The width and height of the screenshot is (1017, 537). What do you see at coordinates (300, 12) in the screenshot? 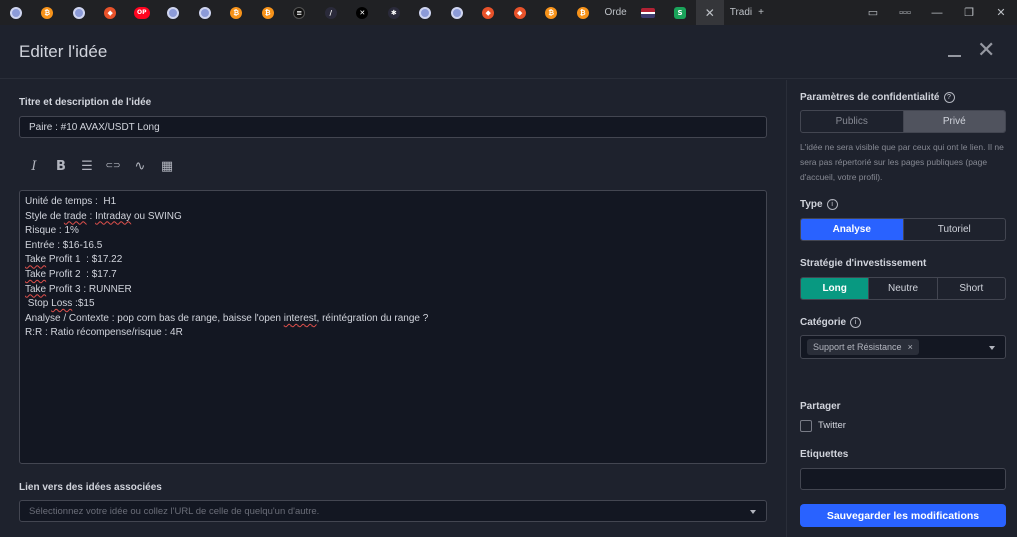
I see `browser-tab: ≡` at bounding box center [300, 12].